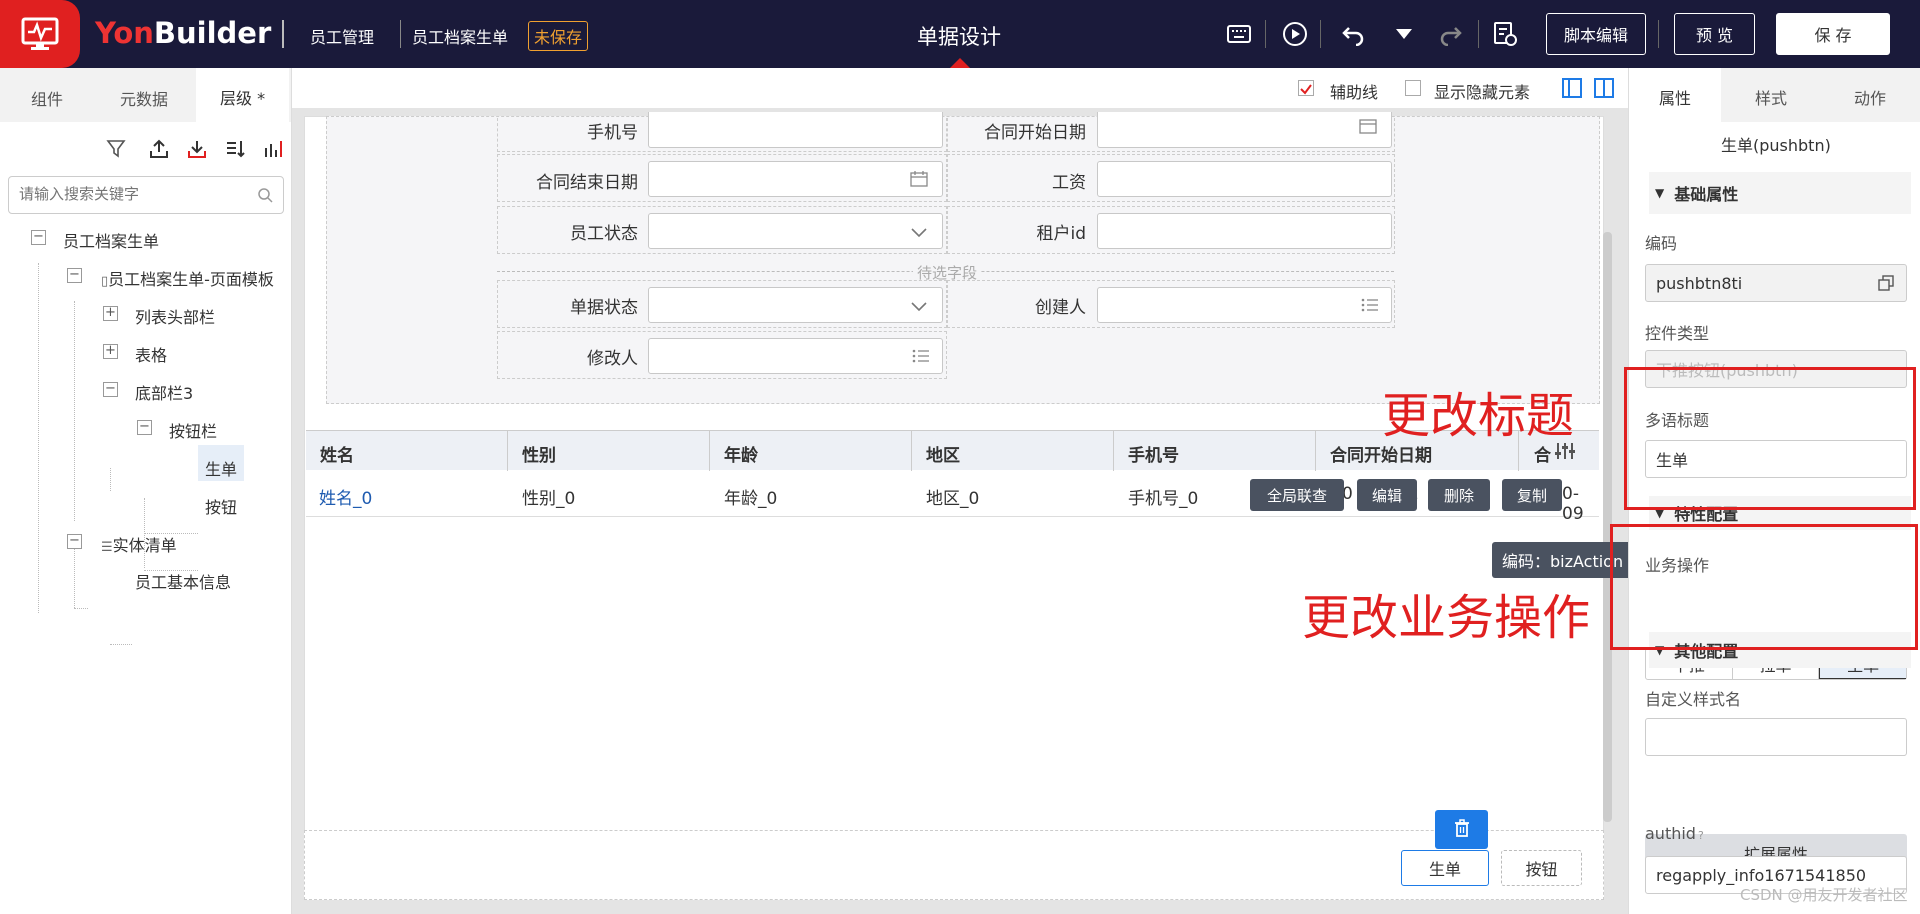 The image size is (1920, 914). What do you see at coordinates (795, 231) in the screenshot?
I see `emp-status-select` at bounding box center [795, 231].